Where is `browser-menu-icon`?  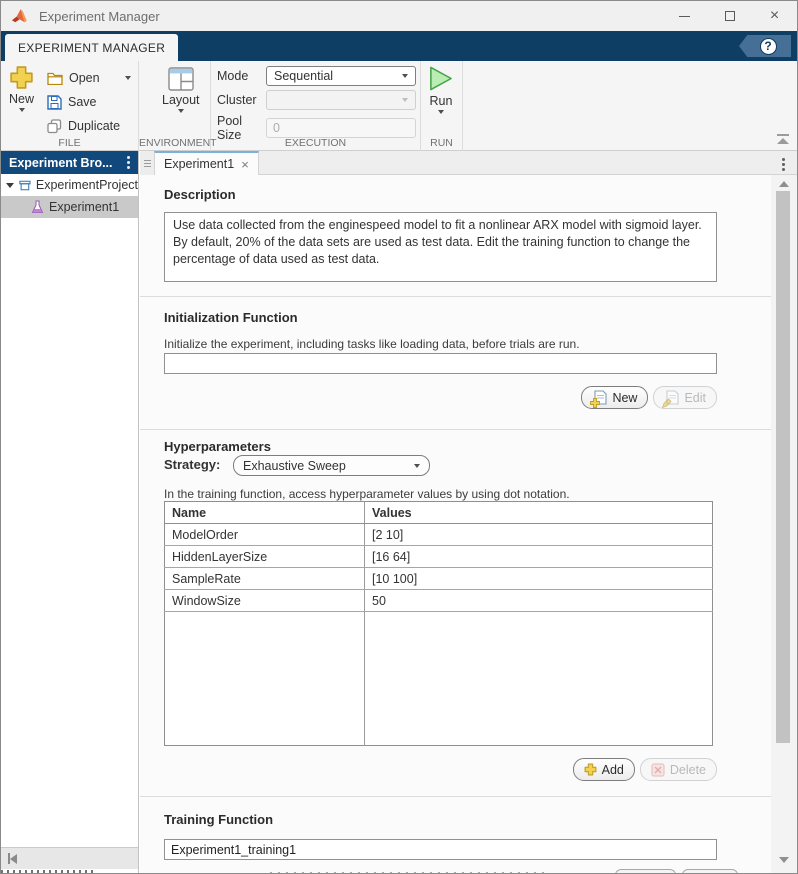
browser-menu-icon is located at coordinates (128, 162).